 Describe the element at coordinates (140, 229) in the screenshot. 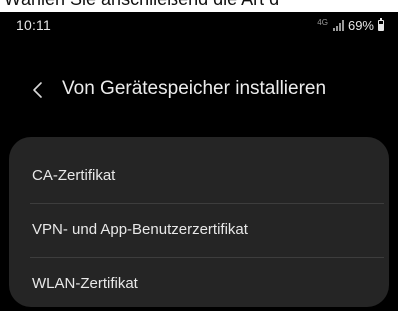

I see `list-item-label: VPN- und App-Benutzerzertifikat` at that location.